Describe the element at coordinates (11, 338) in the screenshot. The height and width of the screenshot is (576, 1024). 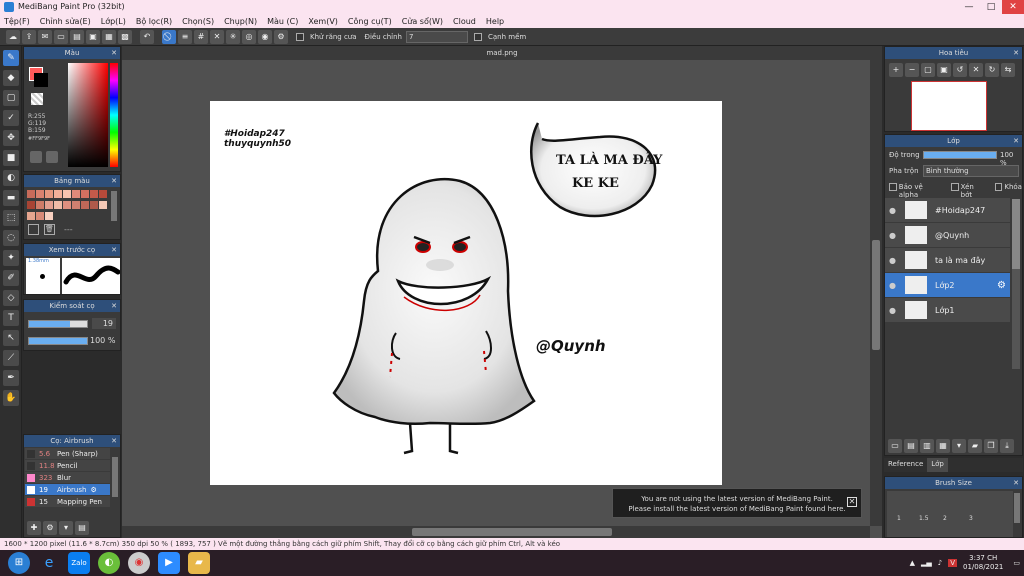
I see `operation-tool-icon: ↖` at that location.